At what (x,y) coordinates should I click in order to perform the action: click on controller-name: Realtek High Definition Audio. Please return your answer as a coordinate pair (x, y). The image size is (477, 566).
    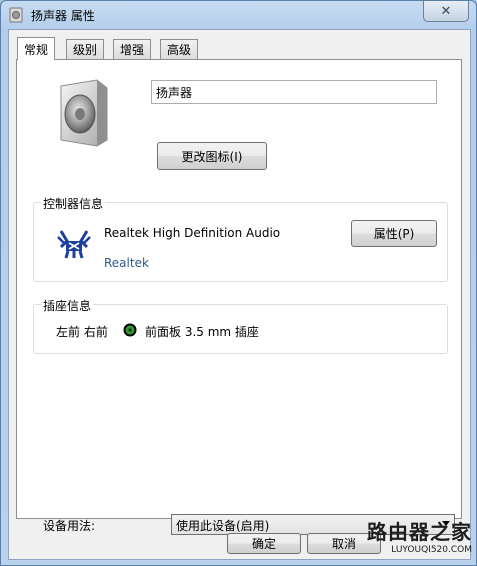
    Looking at the image, I should click on (192, 233).